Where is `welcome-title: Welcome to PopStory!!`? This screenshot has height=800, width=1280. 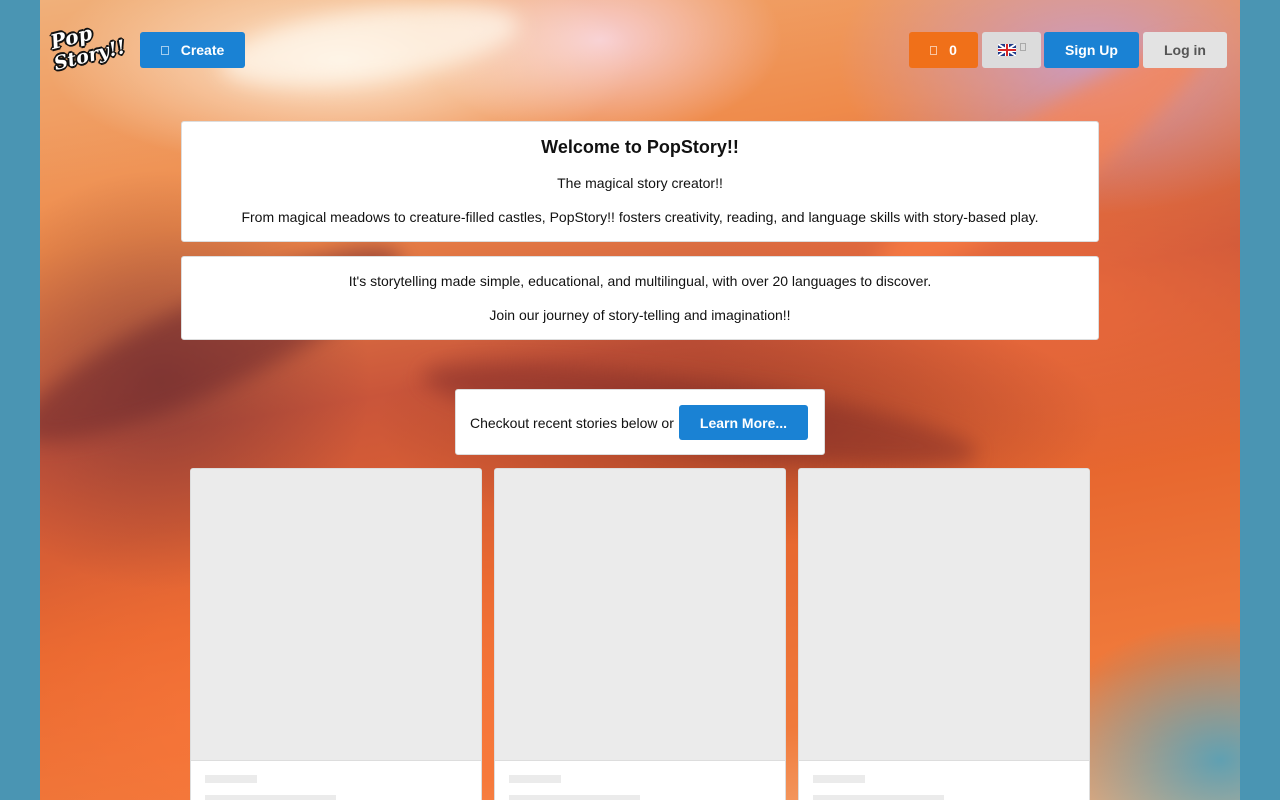
welcome-title: Welcome to PopStory!! is located at coordinates (640, 147).